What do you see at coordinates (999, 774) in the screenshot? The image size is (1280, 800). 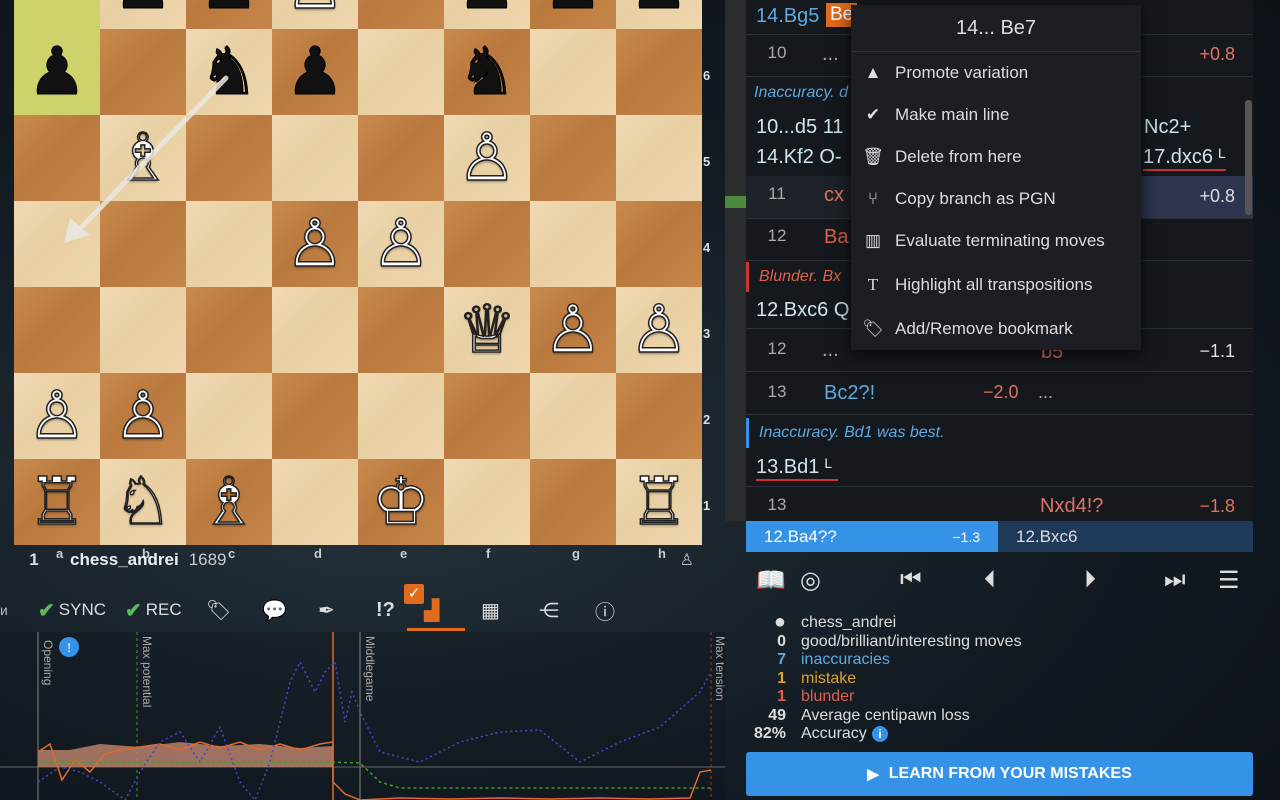 I see `learn-from-mistakes-button: ▶ LEARN FROM YOUR MISTAKES` at bounding box center [999, 774].